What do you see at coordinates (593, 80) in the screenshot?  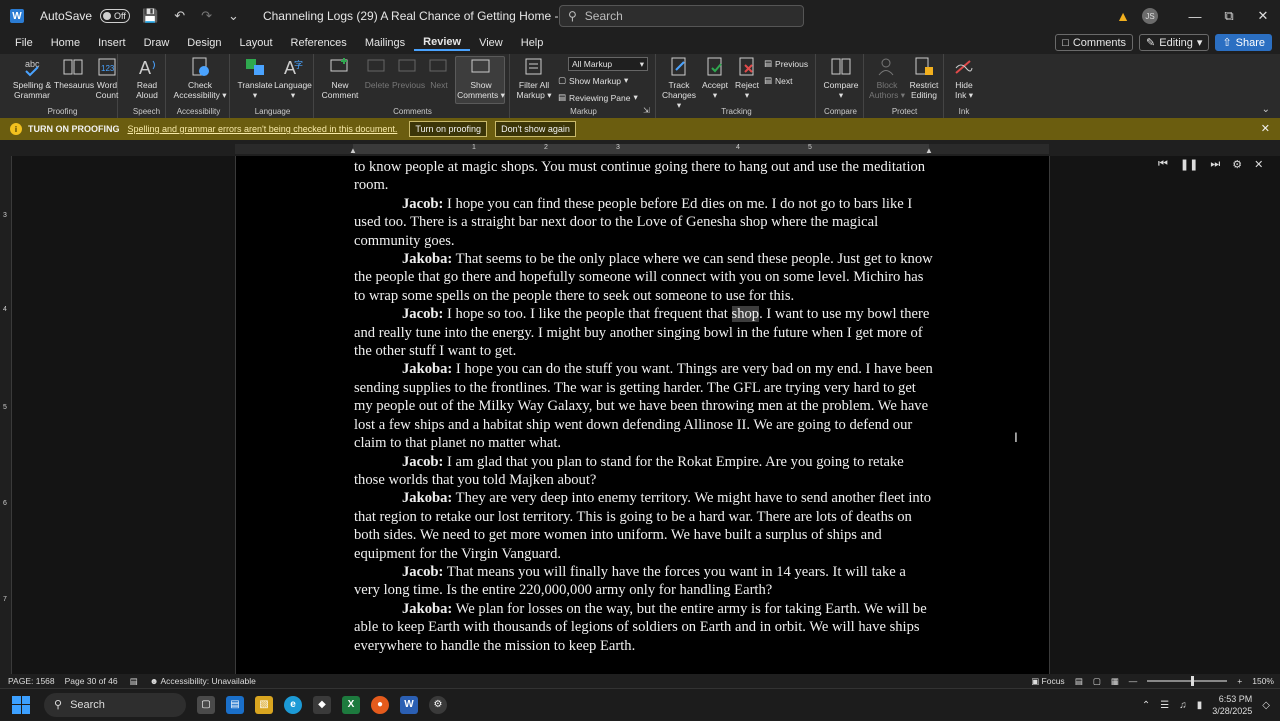 I see `show-markup-button: ▢ Show Markup ▾` at bounding box center [593, 80].